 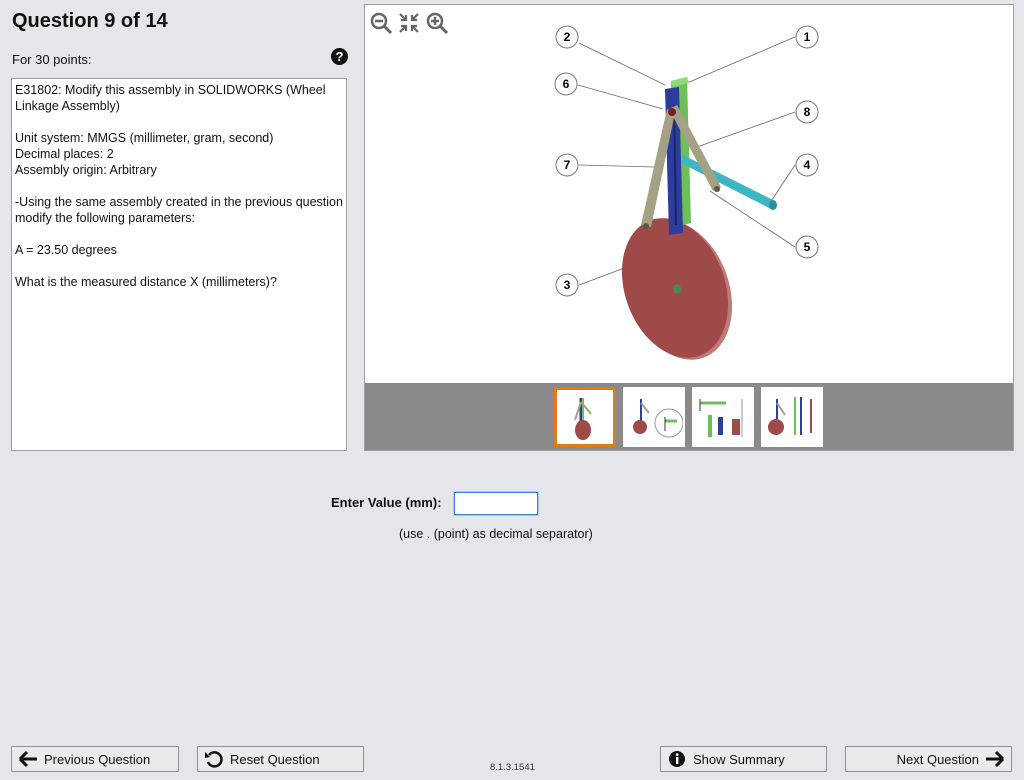 I want to click on previous-question-label: Previous Question, so click(x=97, y=759).